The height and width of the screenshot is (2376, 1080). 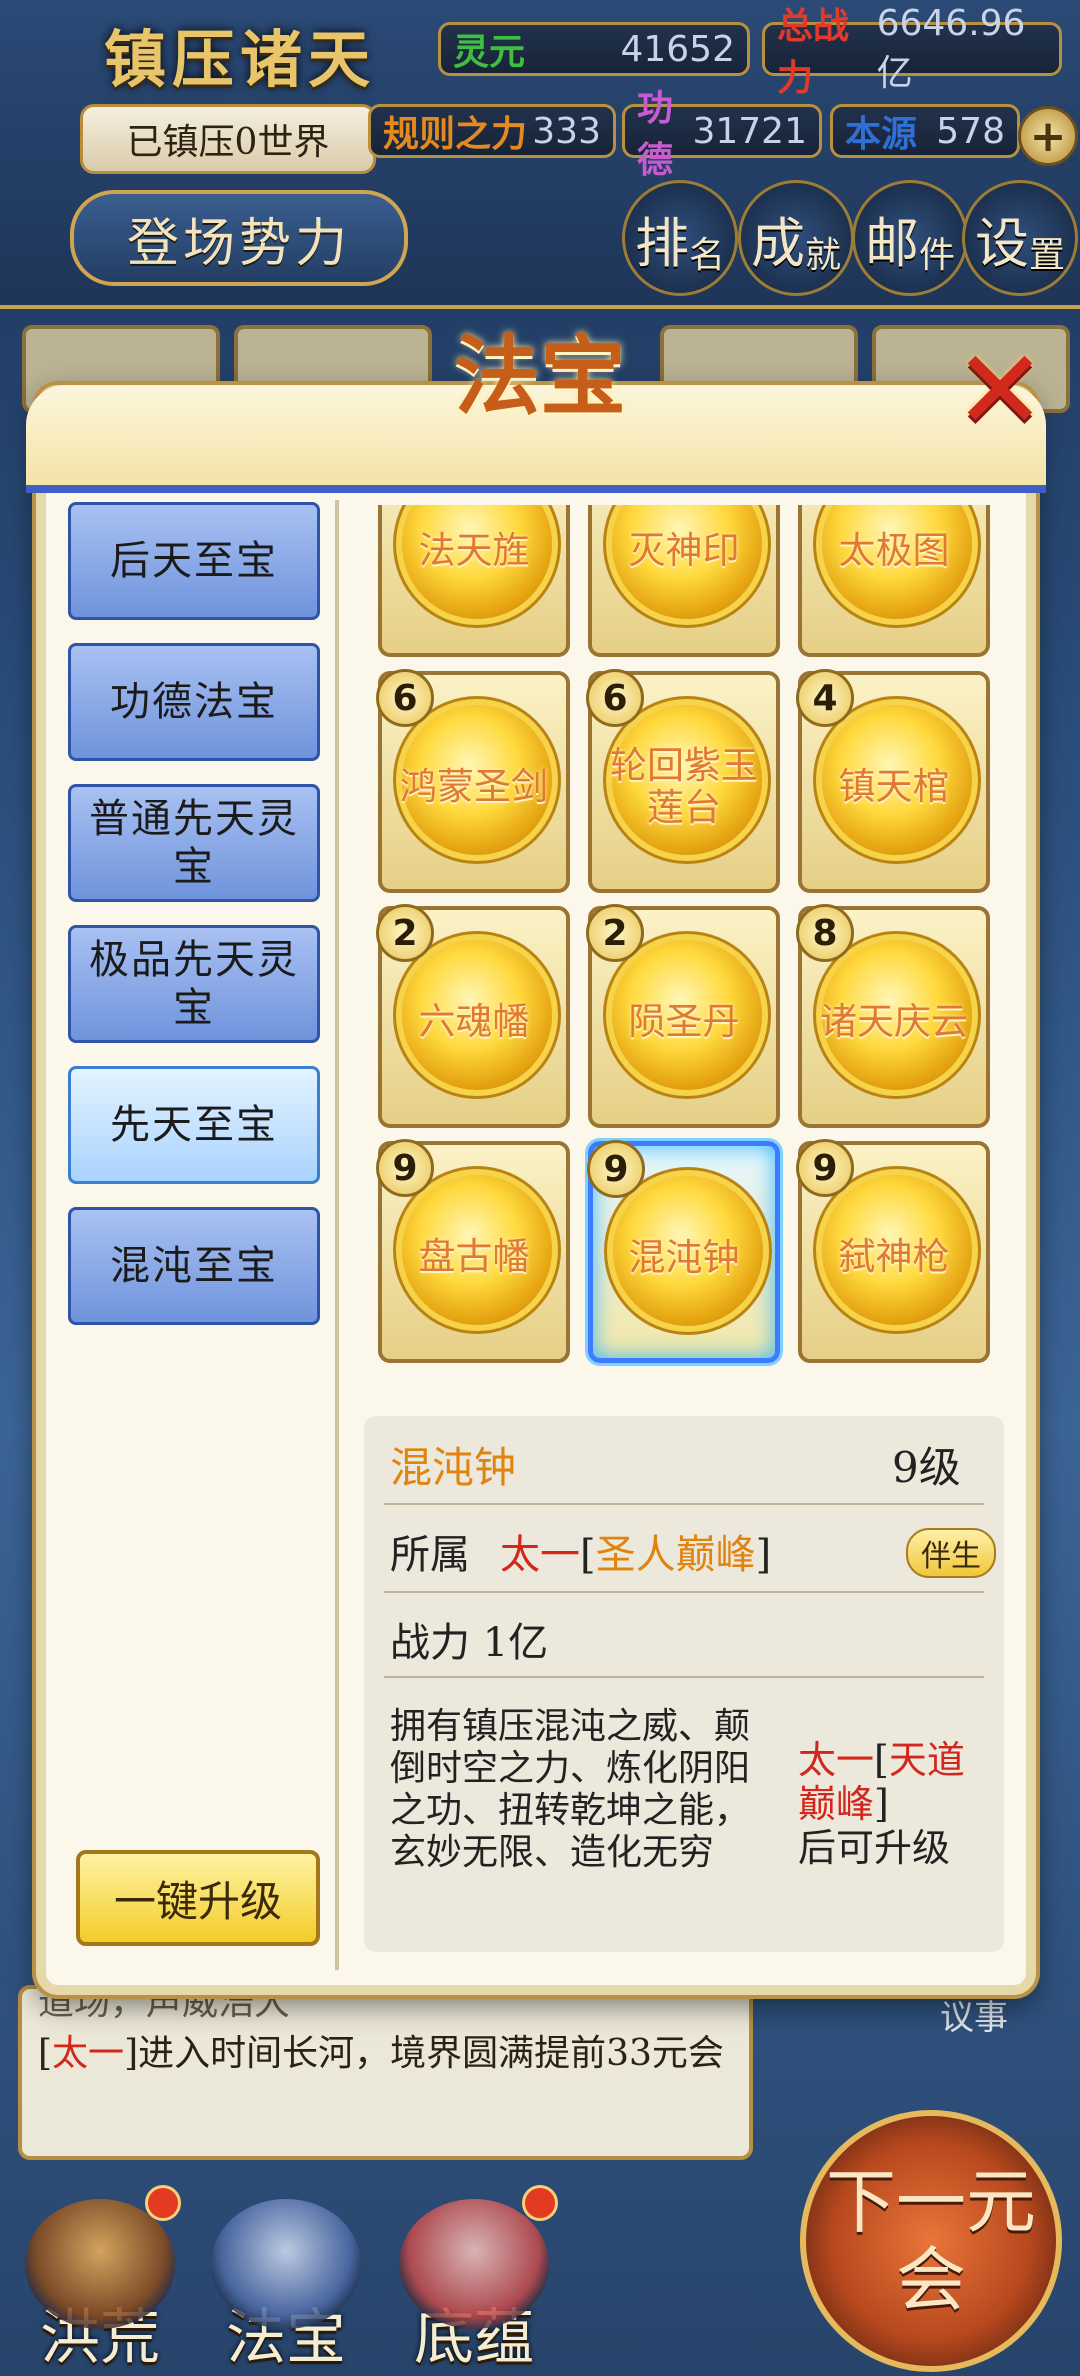 I want to click on resource-merit: 功德 31721, so click(x=722, y=134).